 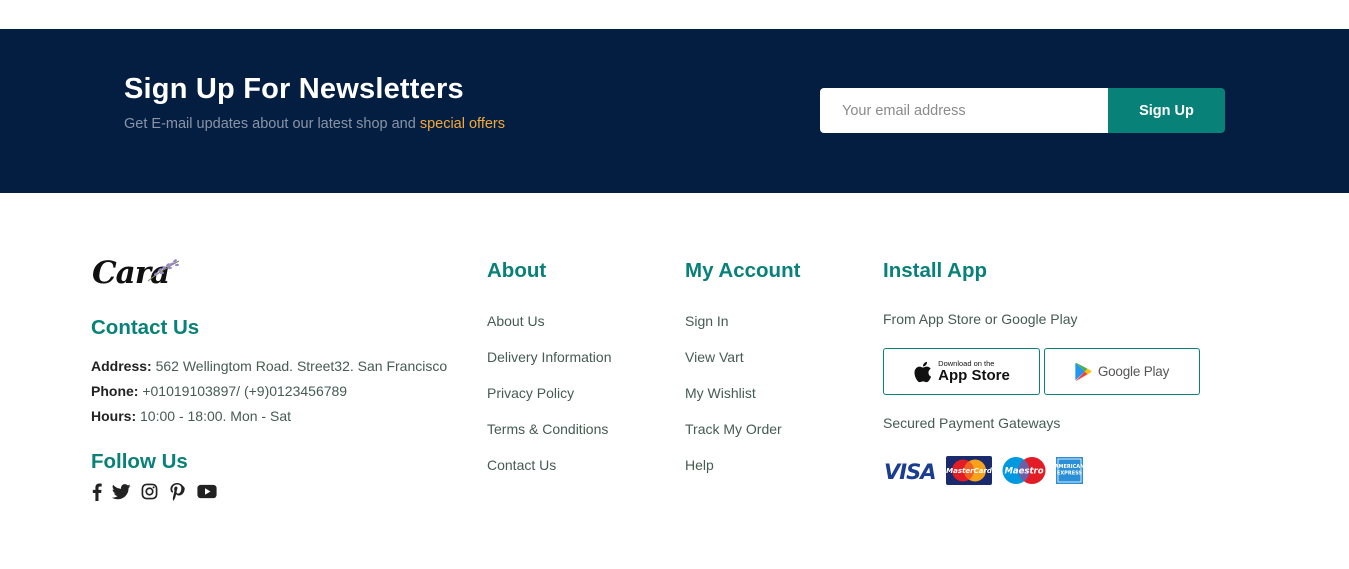 I want to click on account-title: My Account, so click(x=743, y=270).